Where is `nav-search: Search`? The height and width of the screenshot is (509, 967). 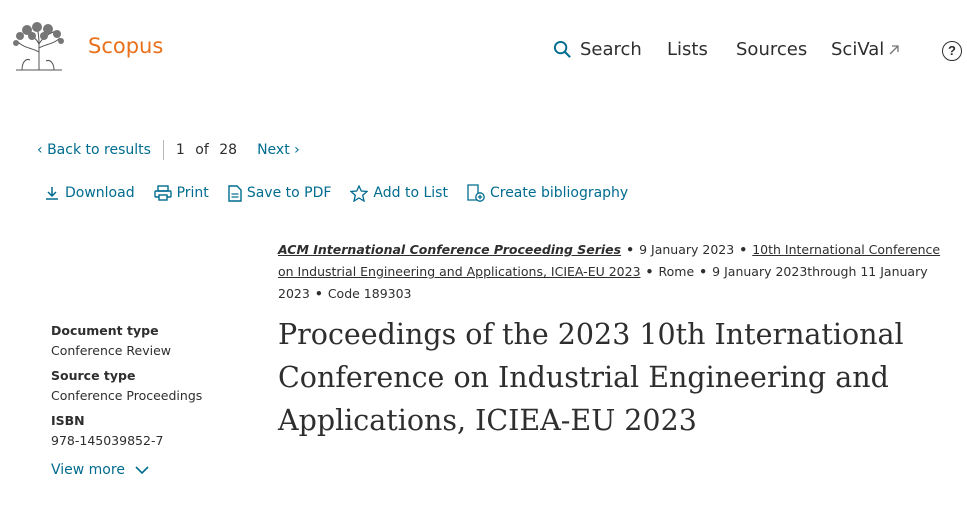 nav-search: Search is located at coordinates (597, 49).